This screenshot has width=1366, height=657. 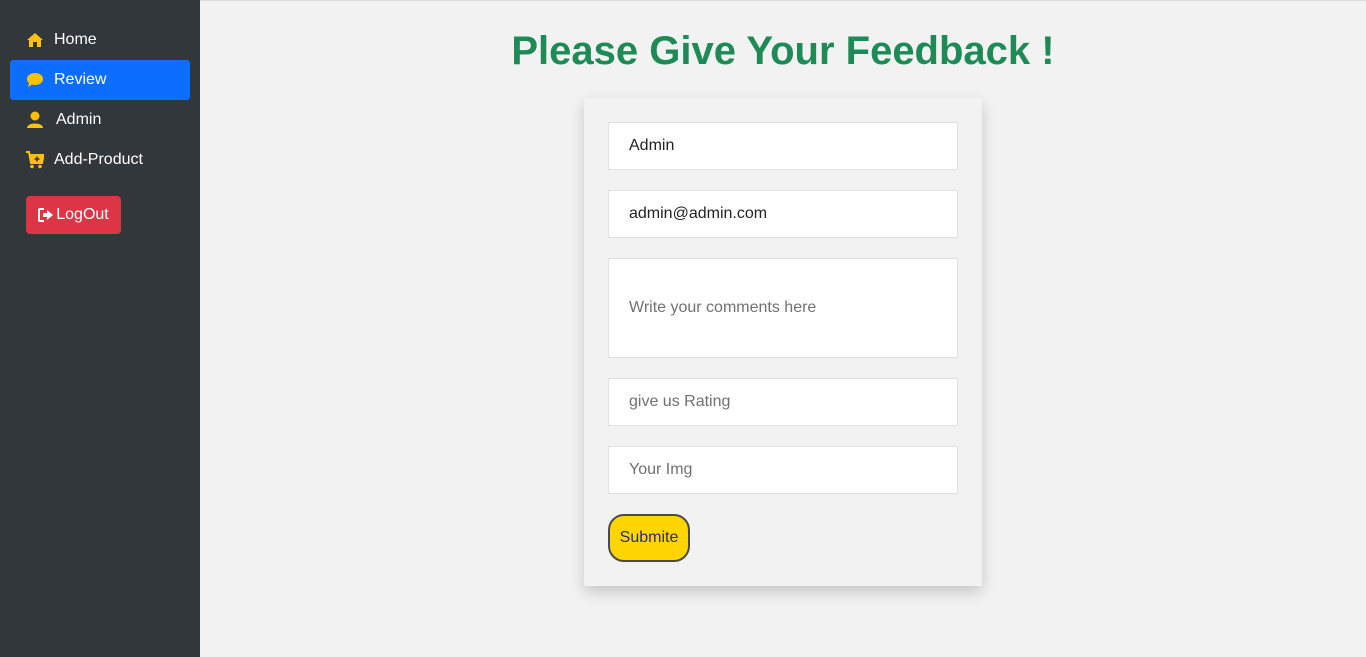 I want to click on sidebar: Home Review Admin Add-Product LogOut, so click(x=100, y=328).